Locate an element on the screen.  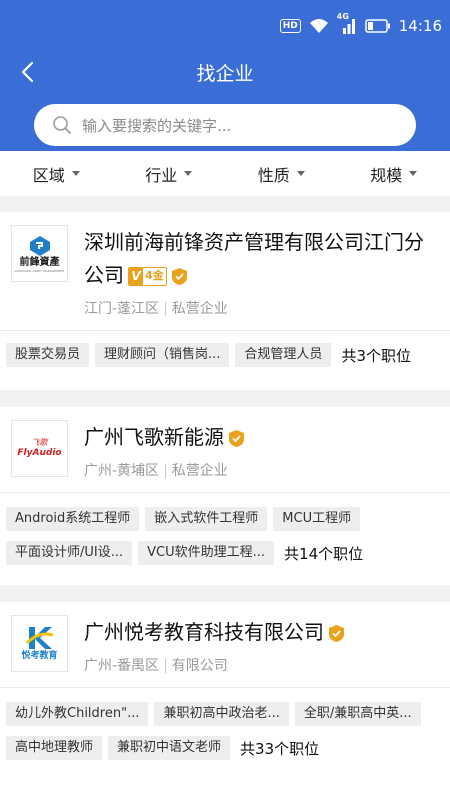
company-logo: 悦考教育 is located at coordinates (39, 643).